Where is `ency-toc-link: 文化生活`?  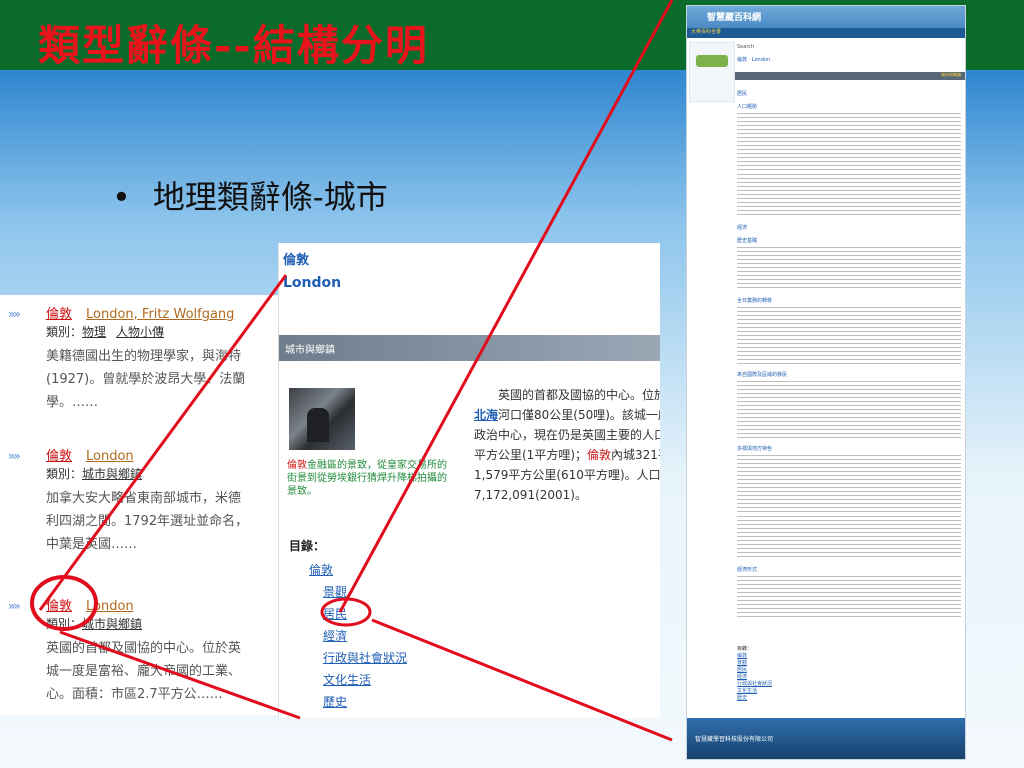
ency-toc-link: 文化生活 is located at coordinates (767, 691).